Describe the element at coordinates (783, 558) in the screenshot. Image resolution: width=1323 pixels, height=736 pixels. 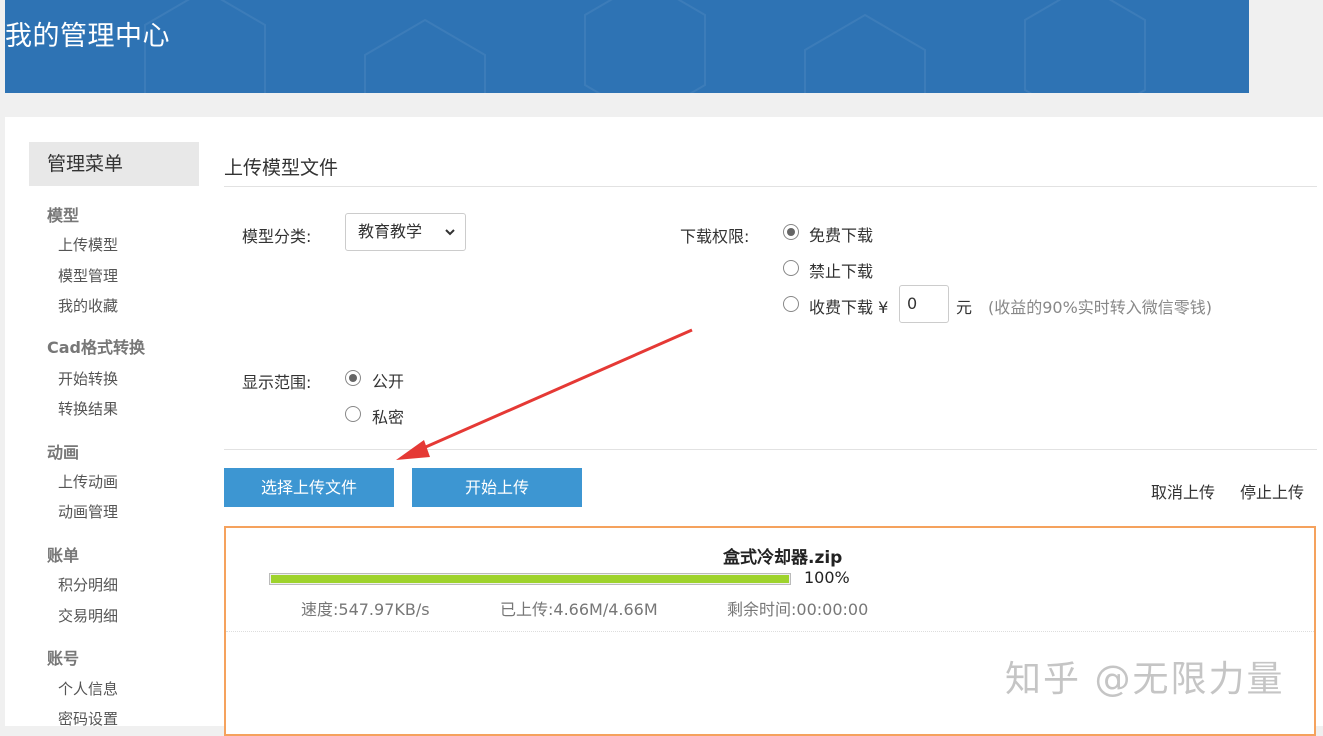
I see `upload-file-name: 盒式冷却器.zip` at that location.